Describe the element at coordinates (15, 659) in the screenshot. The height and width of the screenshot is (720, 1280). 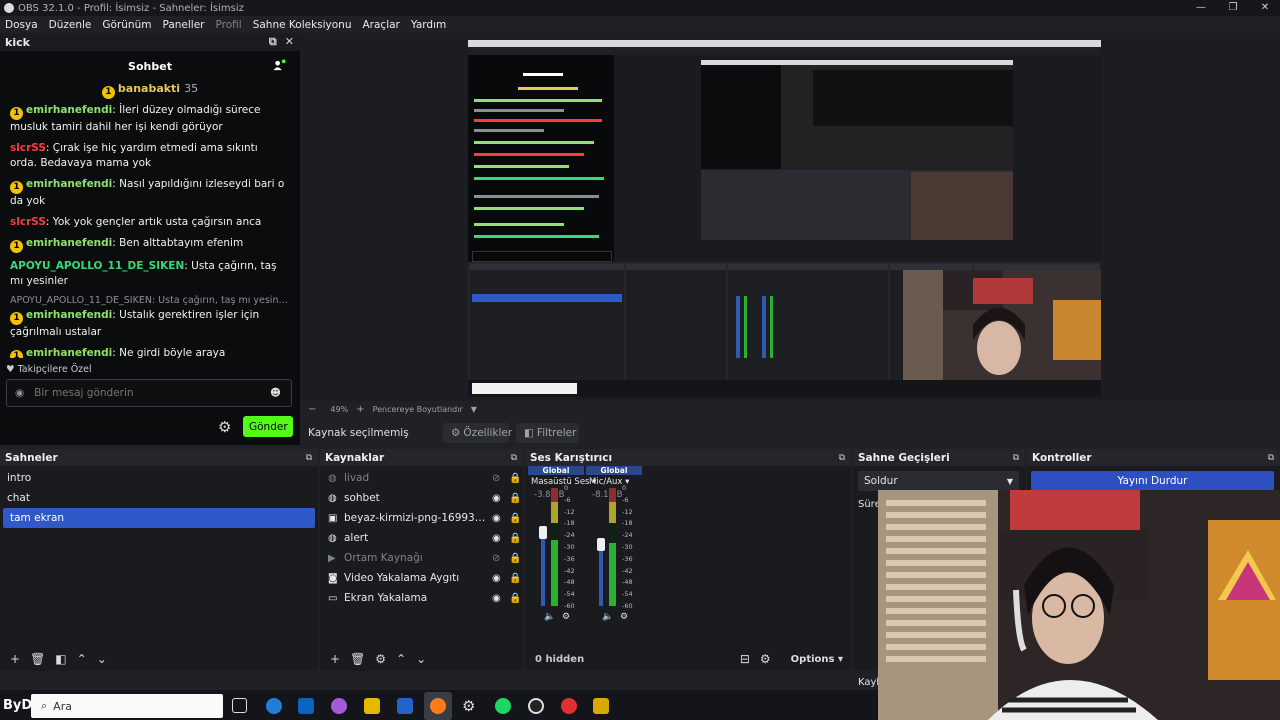
I see `add-scene-icon: +` at that location.